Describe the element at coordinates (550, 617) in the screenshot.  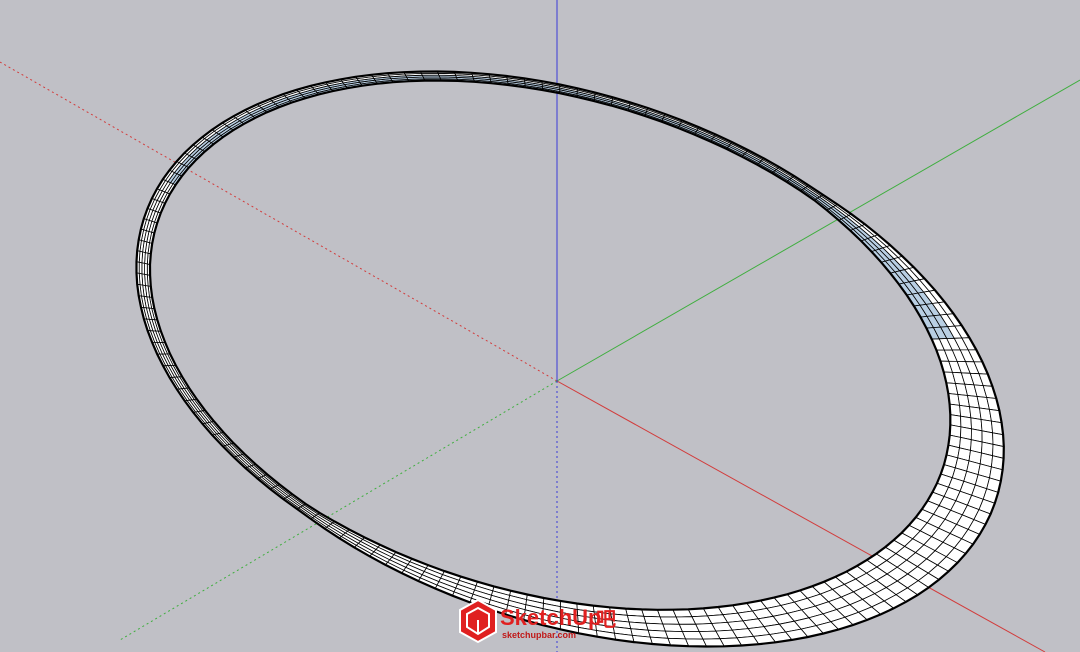
I see `watermark-brand: SketchUp` at that location.